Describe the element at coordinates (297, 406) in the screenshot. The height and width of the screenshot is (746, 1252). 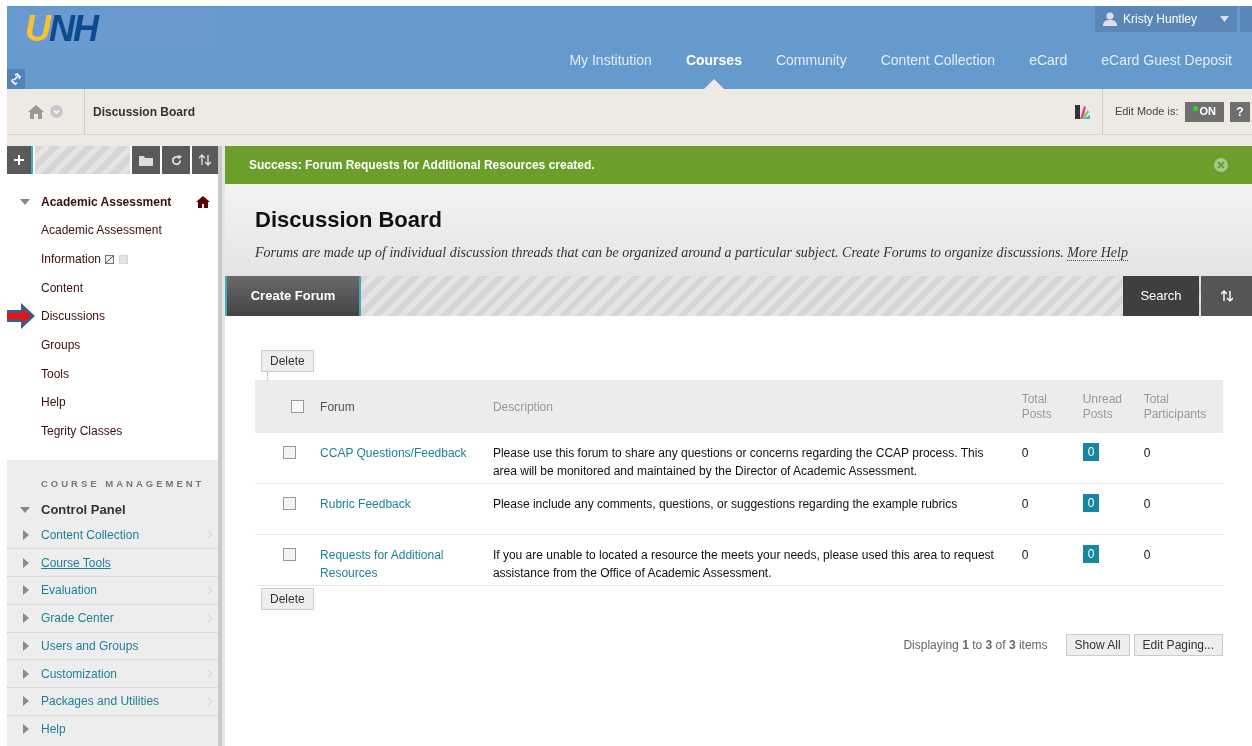
I see `select-all-checkbox` at that location.